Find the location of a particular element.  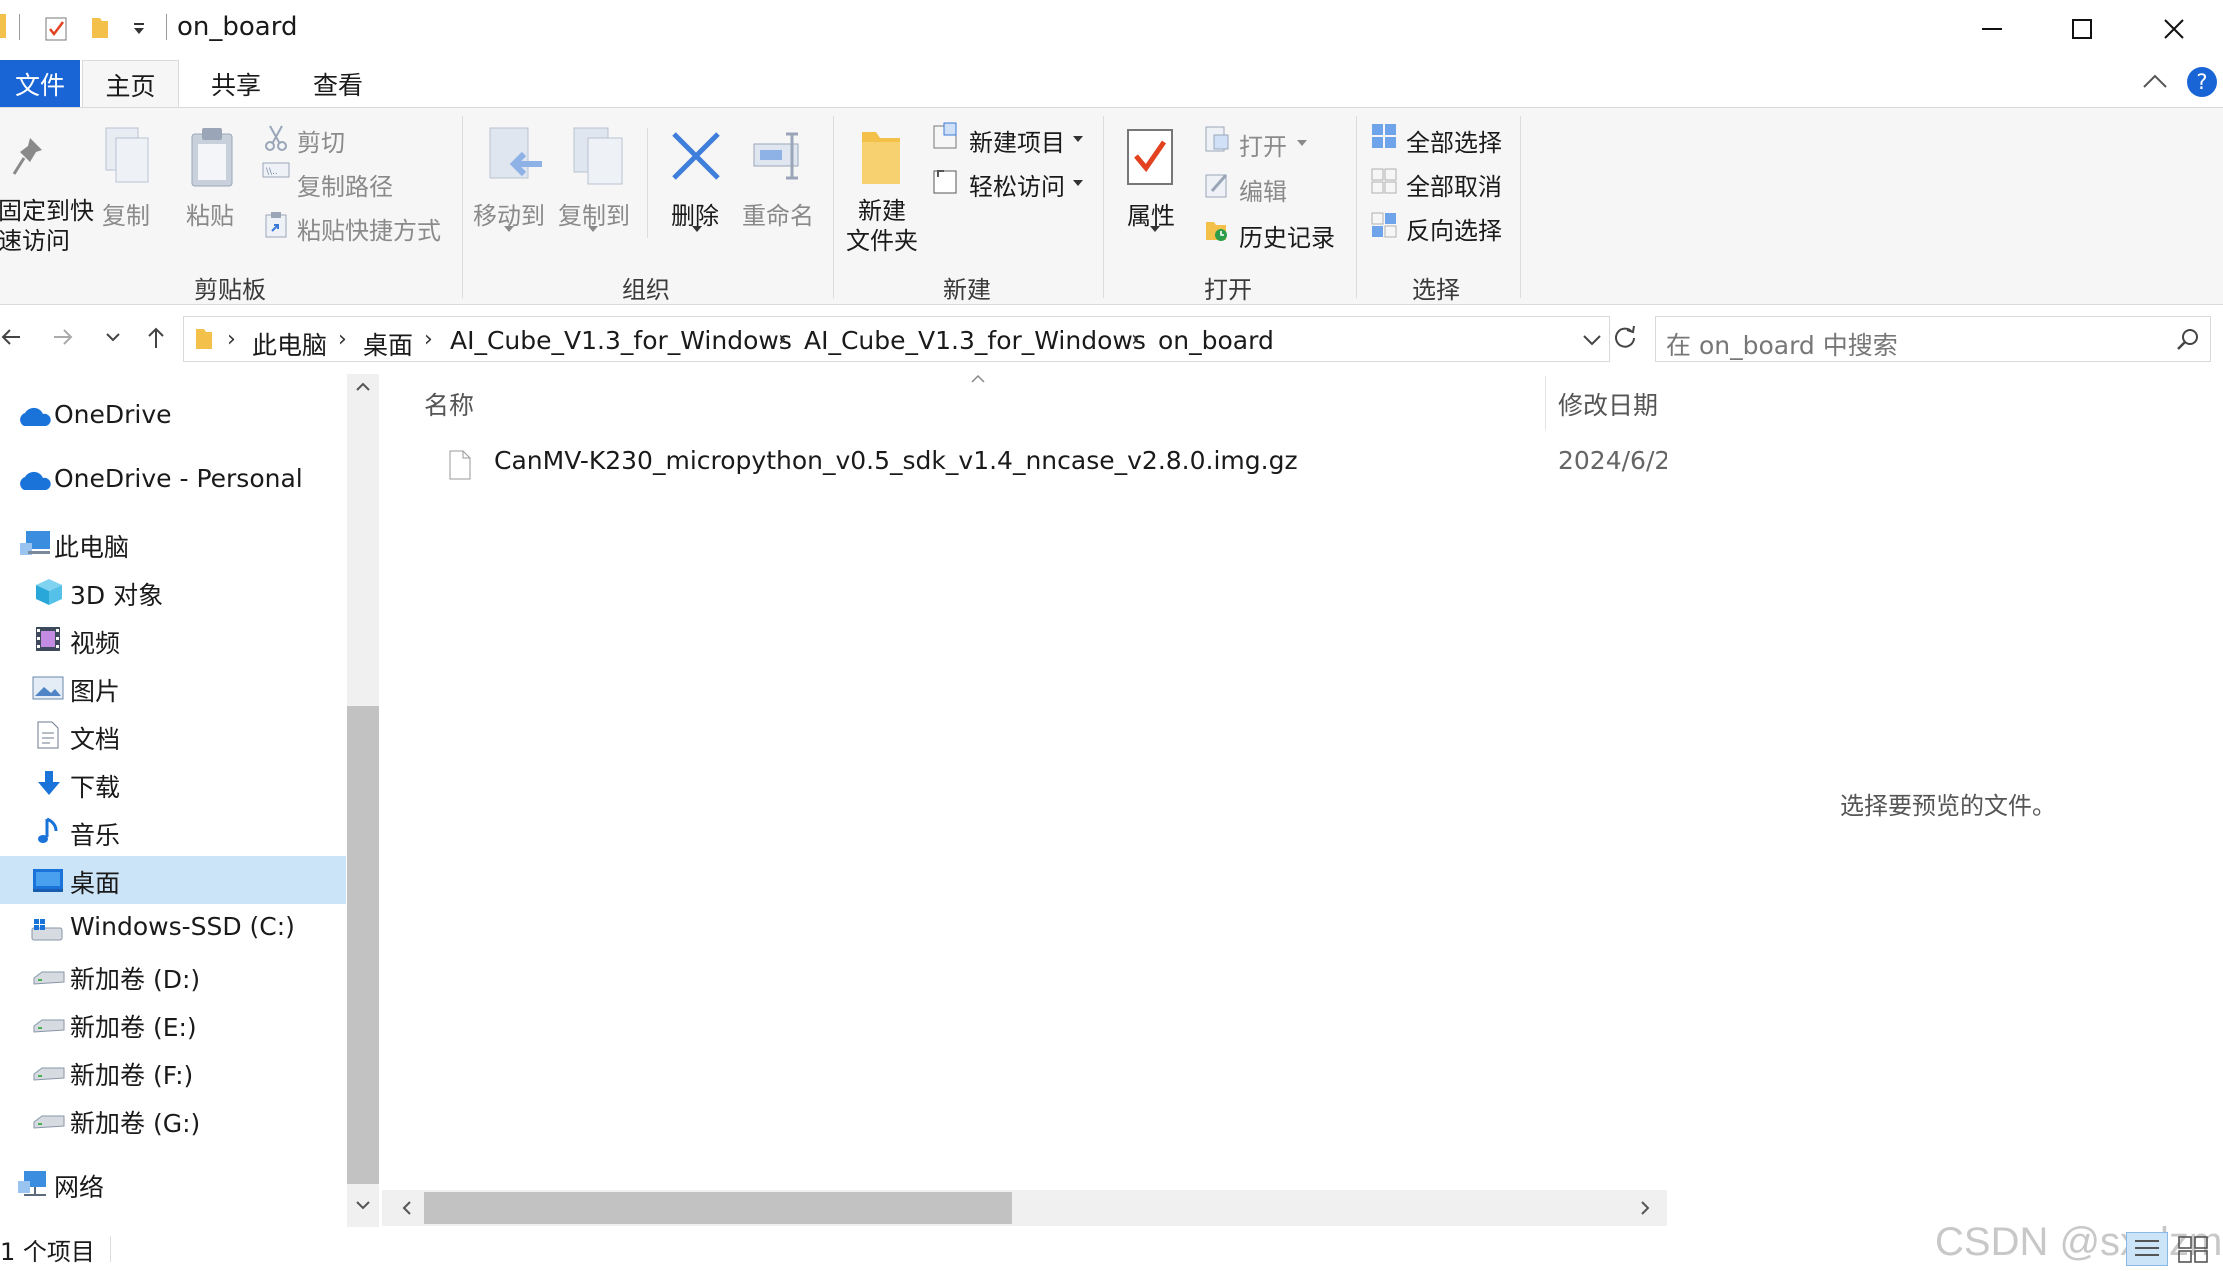

new-folder-icon is located at coordinates (881, 157).